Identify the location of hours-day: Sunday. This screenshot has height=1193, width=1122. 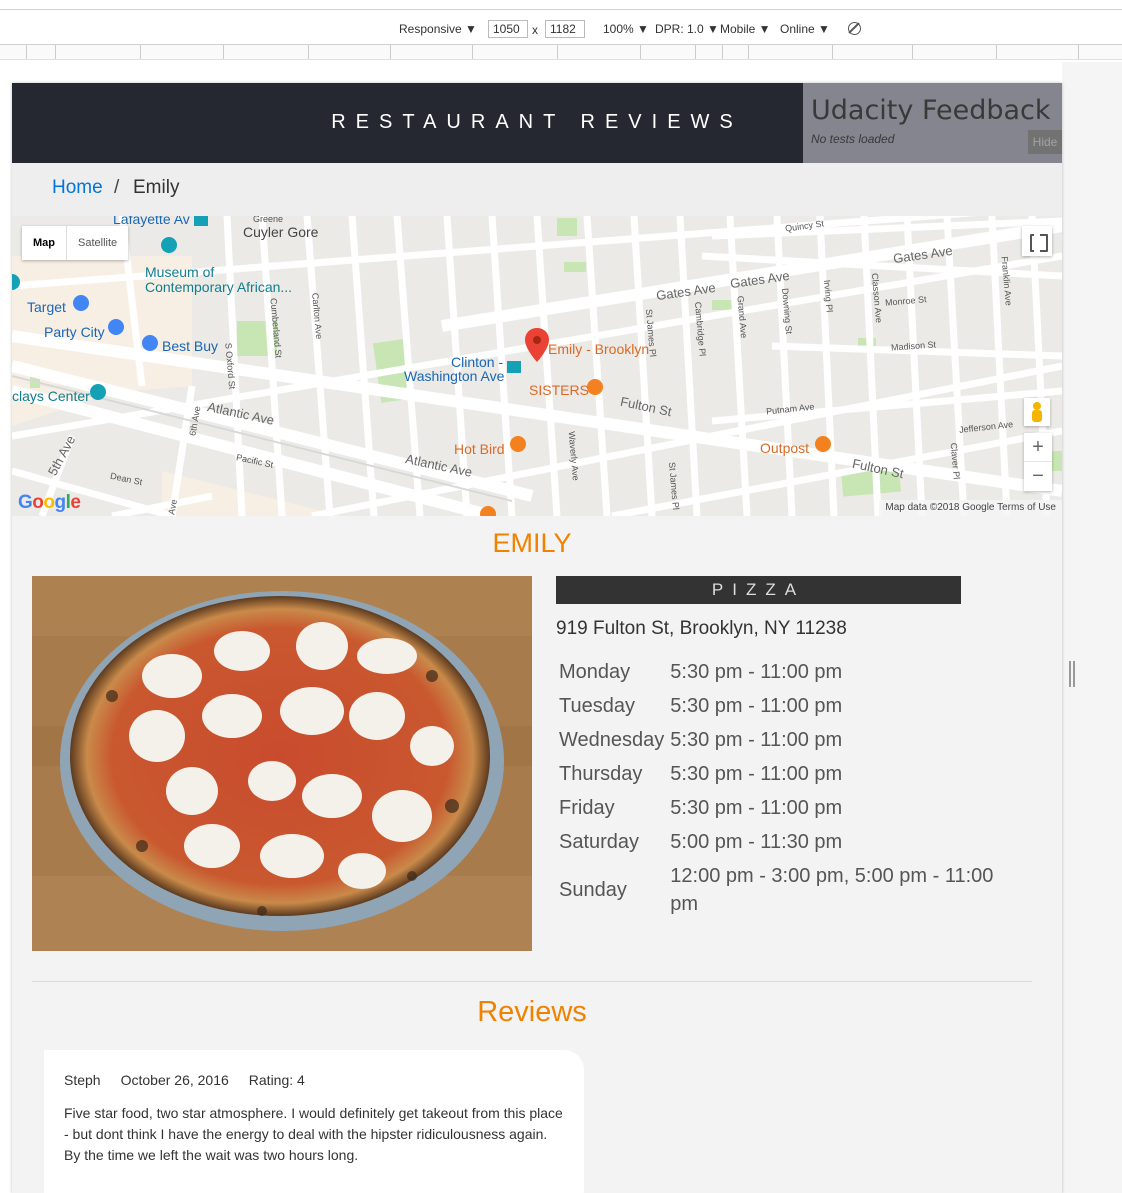
(593, 890).